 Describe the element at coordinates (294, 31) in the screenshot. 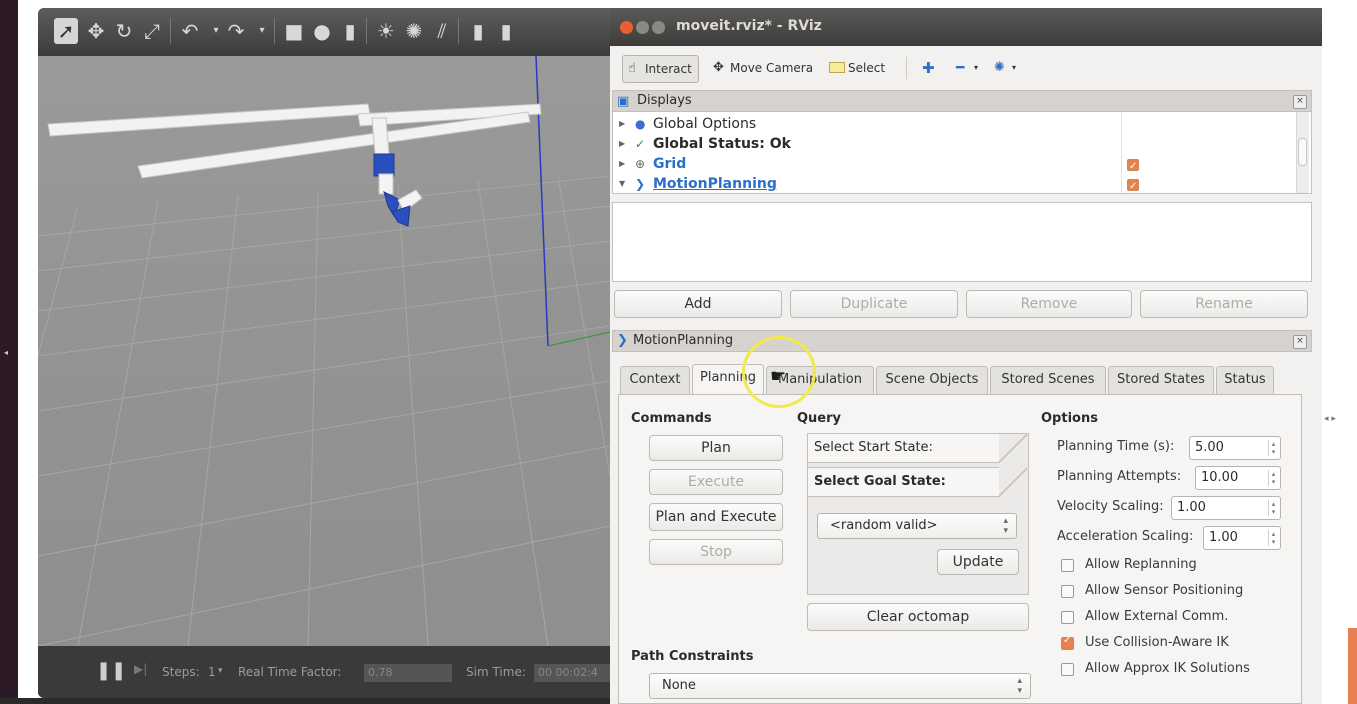

I see `box-shape-icon: ■` at that location.